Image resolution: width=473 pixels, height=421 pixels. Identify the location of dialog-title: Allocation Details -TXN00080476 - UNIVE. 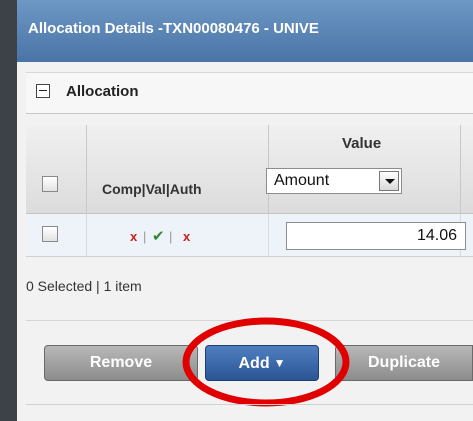
(173, 28).